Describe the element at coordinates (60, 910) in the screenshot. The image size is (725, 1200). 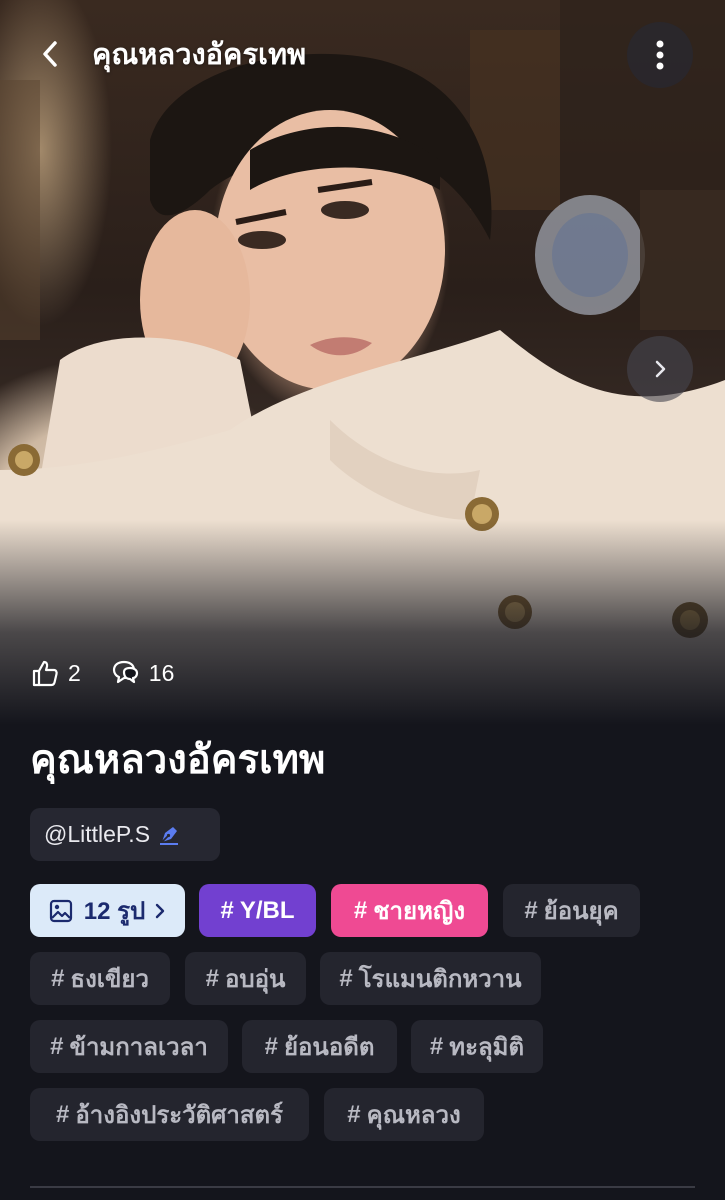
I see `image-icon` at that location.